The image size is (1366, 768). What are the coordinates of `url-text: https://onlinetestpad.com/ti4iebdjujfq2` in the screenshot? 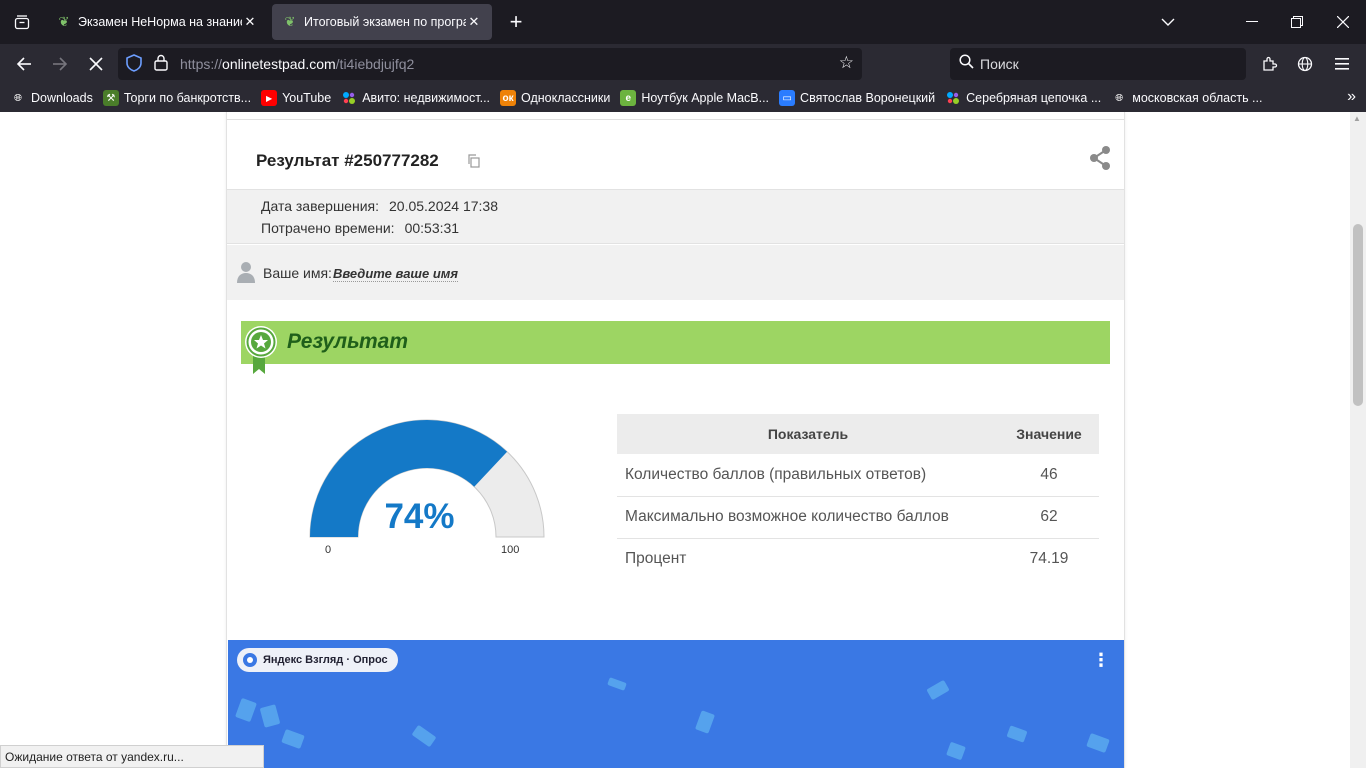 It's located at (297, 64).